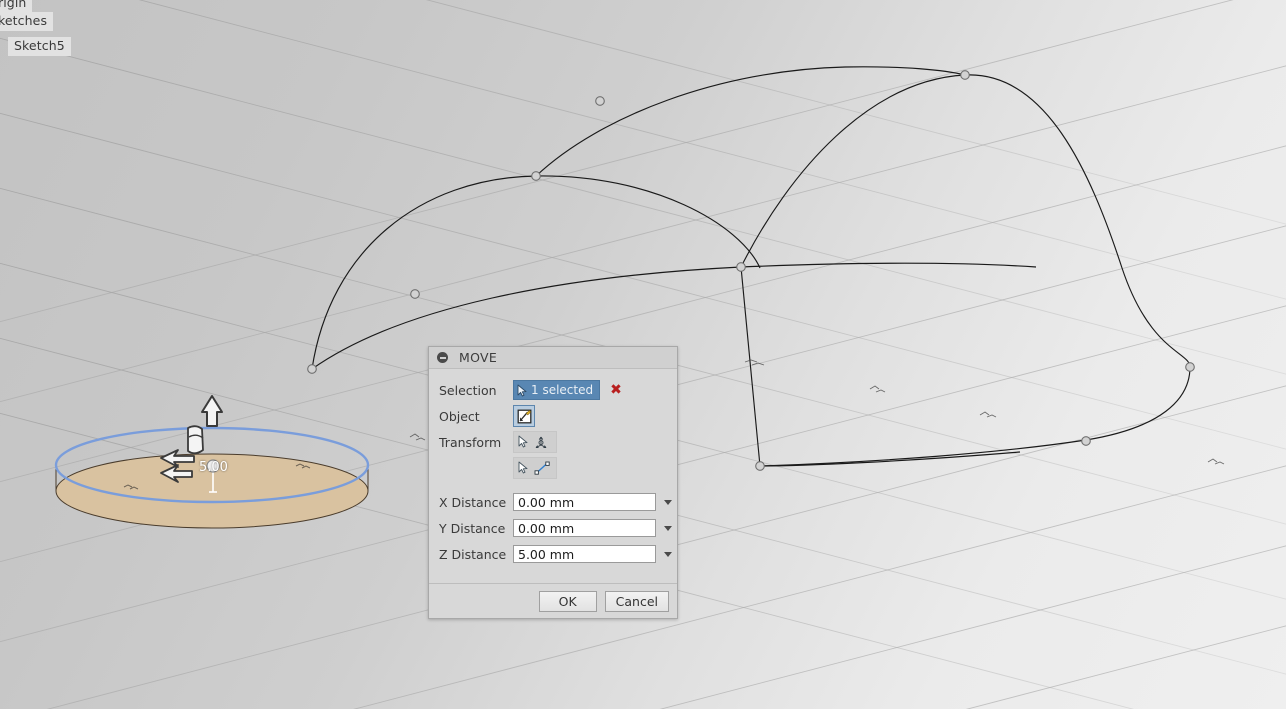  Describe the element at coordinates (473, 502) in the screenshot. I see `x-distance-label: X Distance` at that location.